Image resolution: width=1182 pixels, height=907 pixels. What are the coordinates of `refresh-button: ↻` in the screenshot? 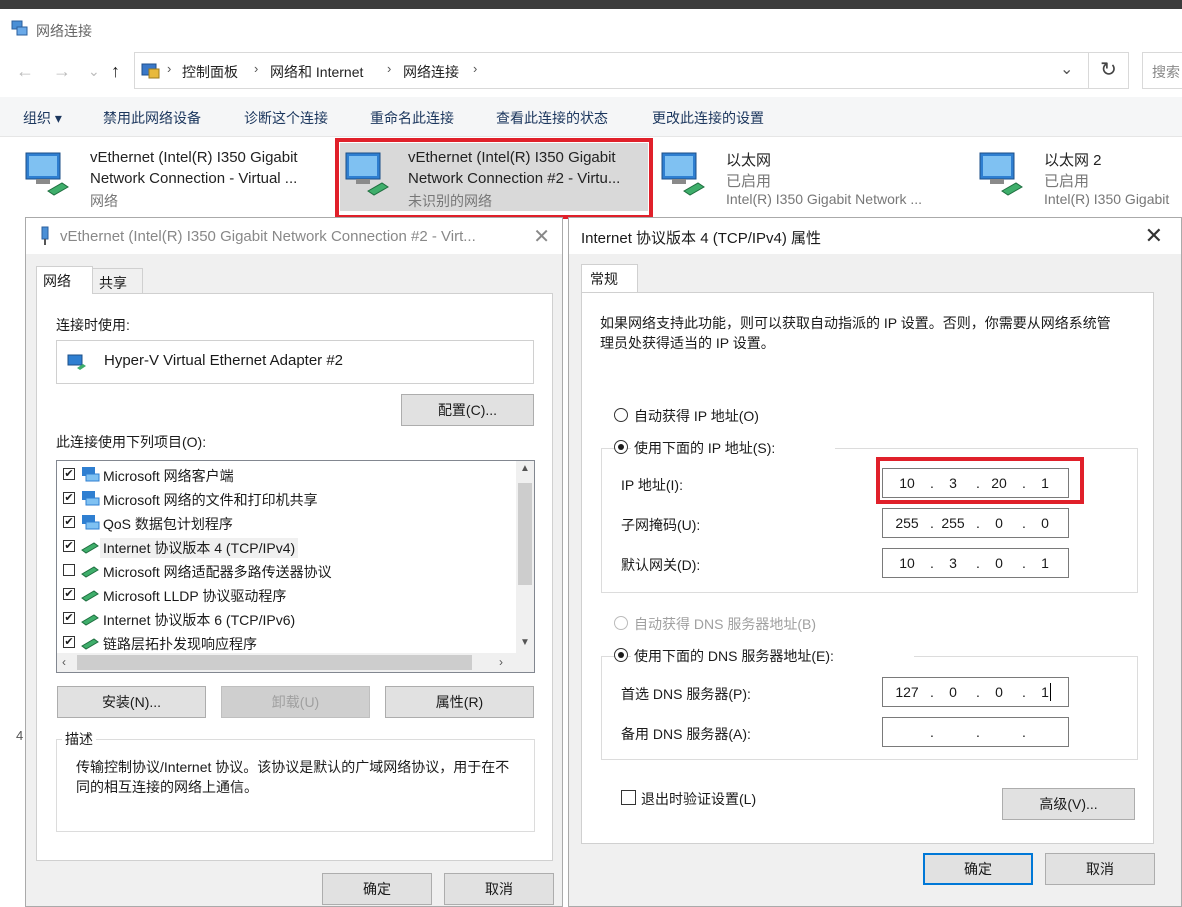 It's located at (1109, 70).